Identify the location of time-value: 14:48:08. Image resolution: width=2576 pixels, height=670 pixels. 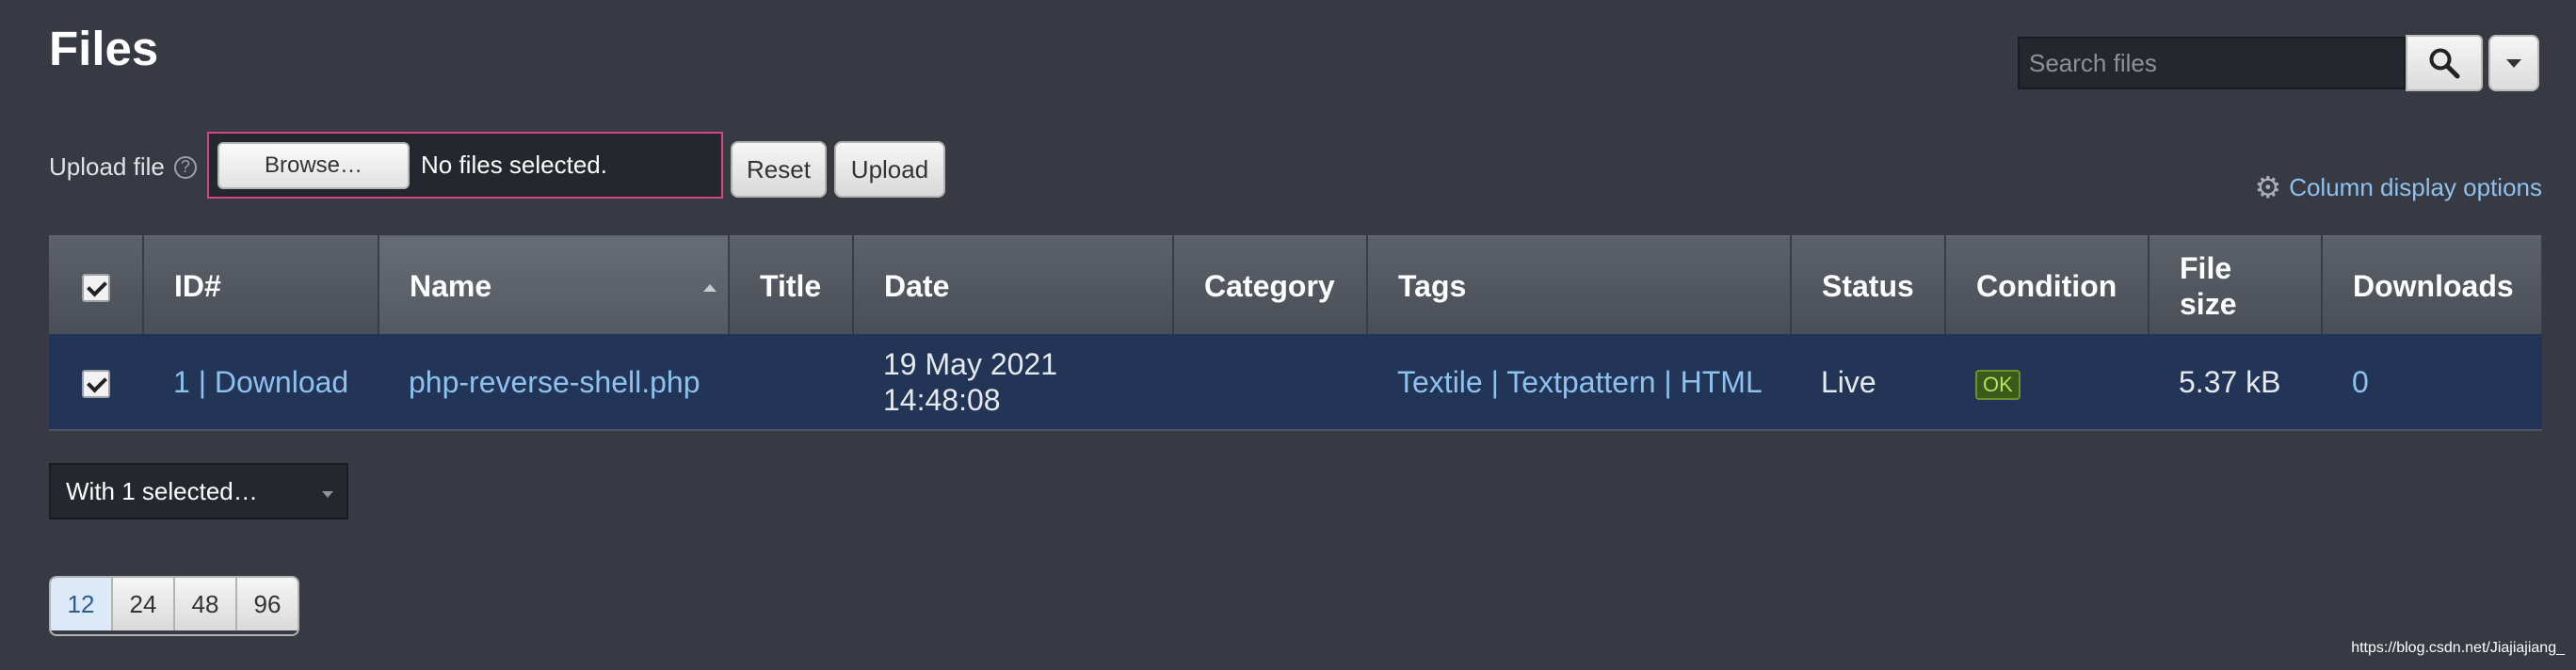
(942, 400).